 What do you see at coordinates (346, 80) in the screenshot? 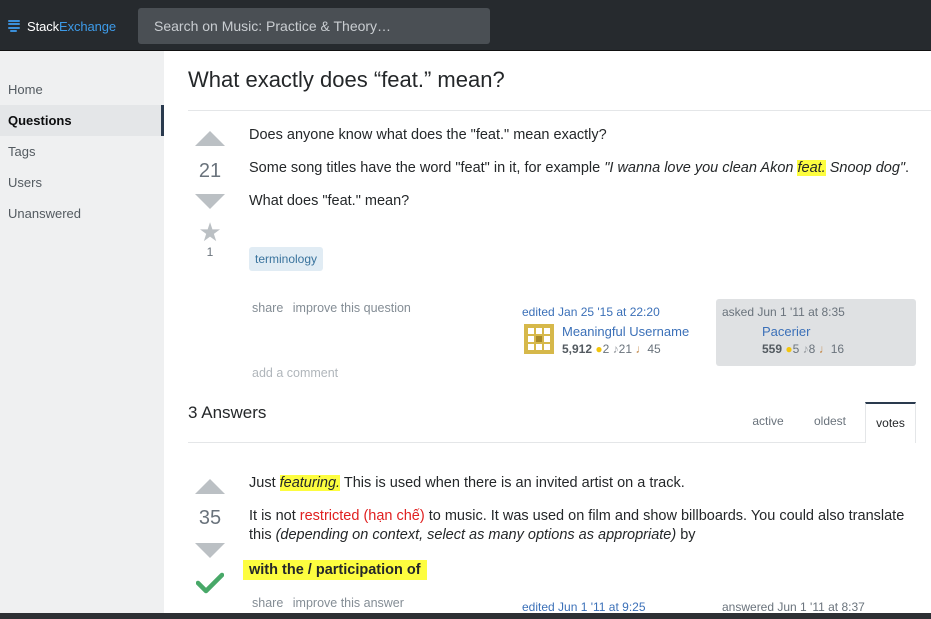
I see `question-title: What exactly does “feat.” mean?` at bounding box center [346, 80].